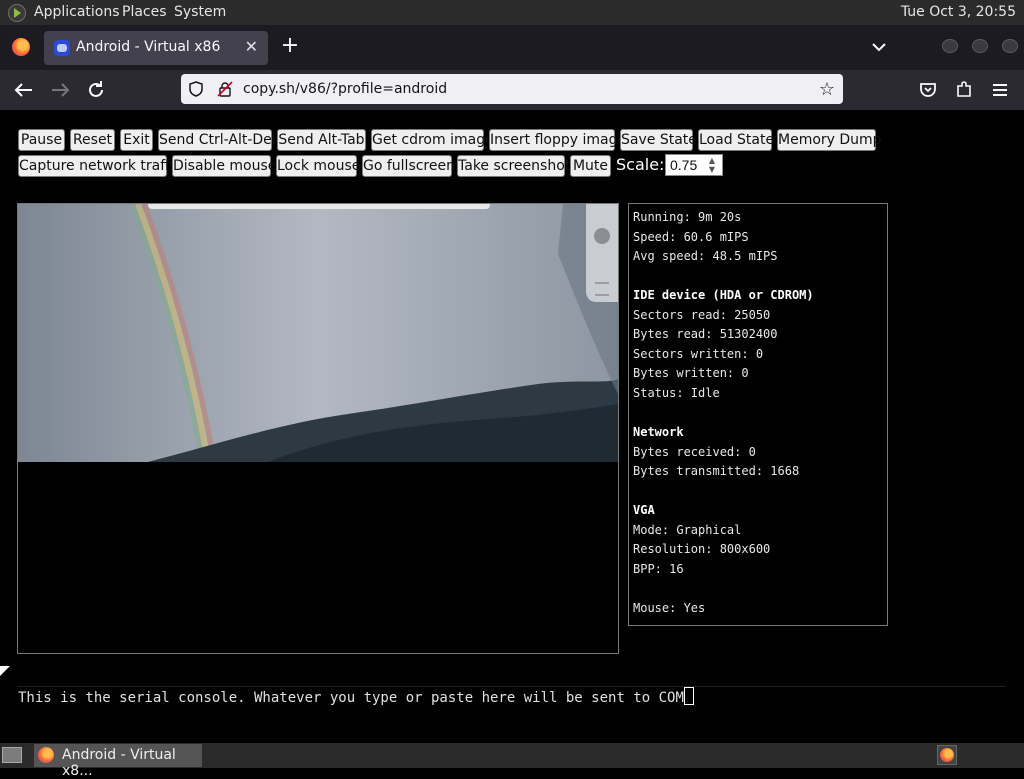 The width and height of the screenshot is (1024, 779). I want to click on maximize-window-icon, so click(980, 46).